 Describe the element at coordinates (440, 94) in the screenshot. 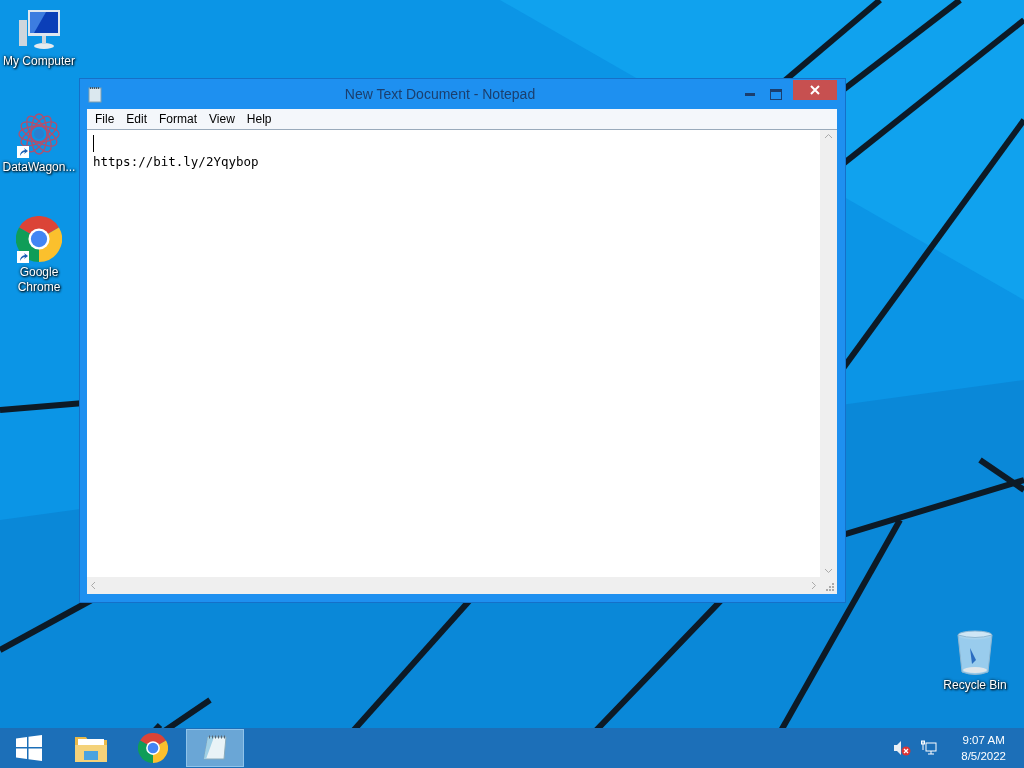

I see `window-title: New Text Document - Notepad` at that location.